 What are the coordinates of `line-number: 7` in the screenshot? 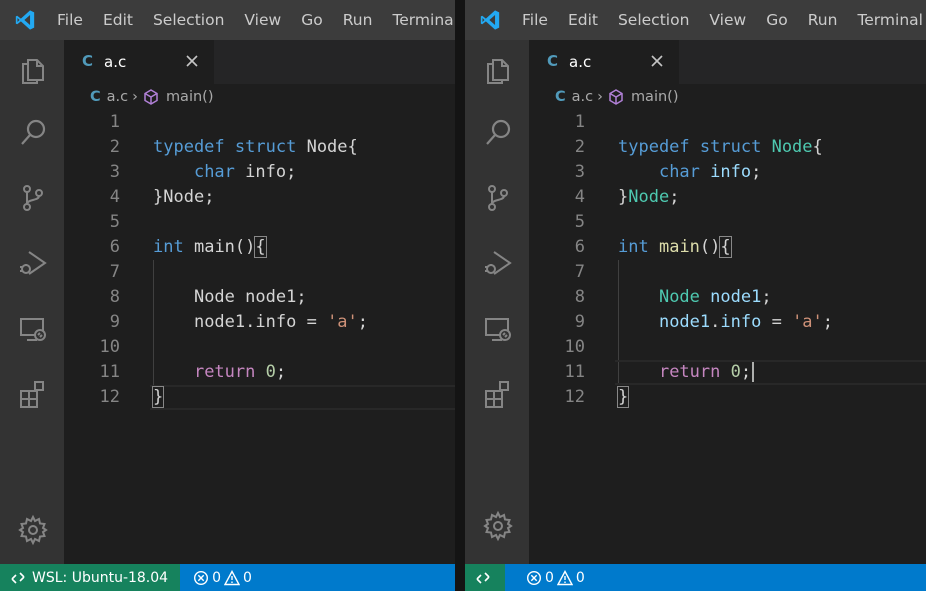 It's located at (114, 272).